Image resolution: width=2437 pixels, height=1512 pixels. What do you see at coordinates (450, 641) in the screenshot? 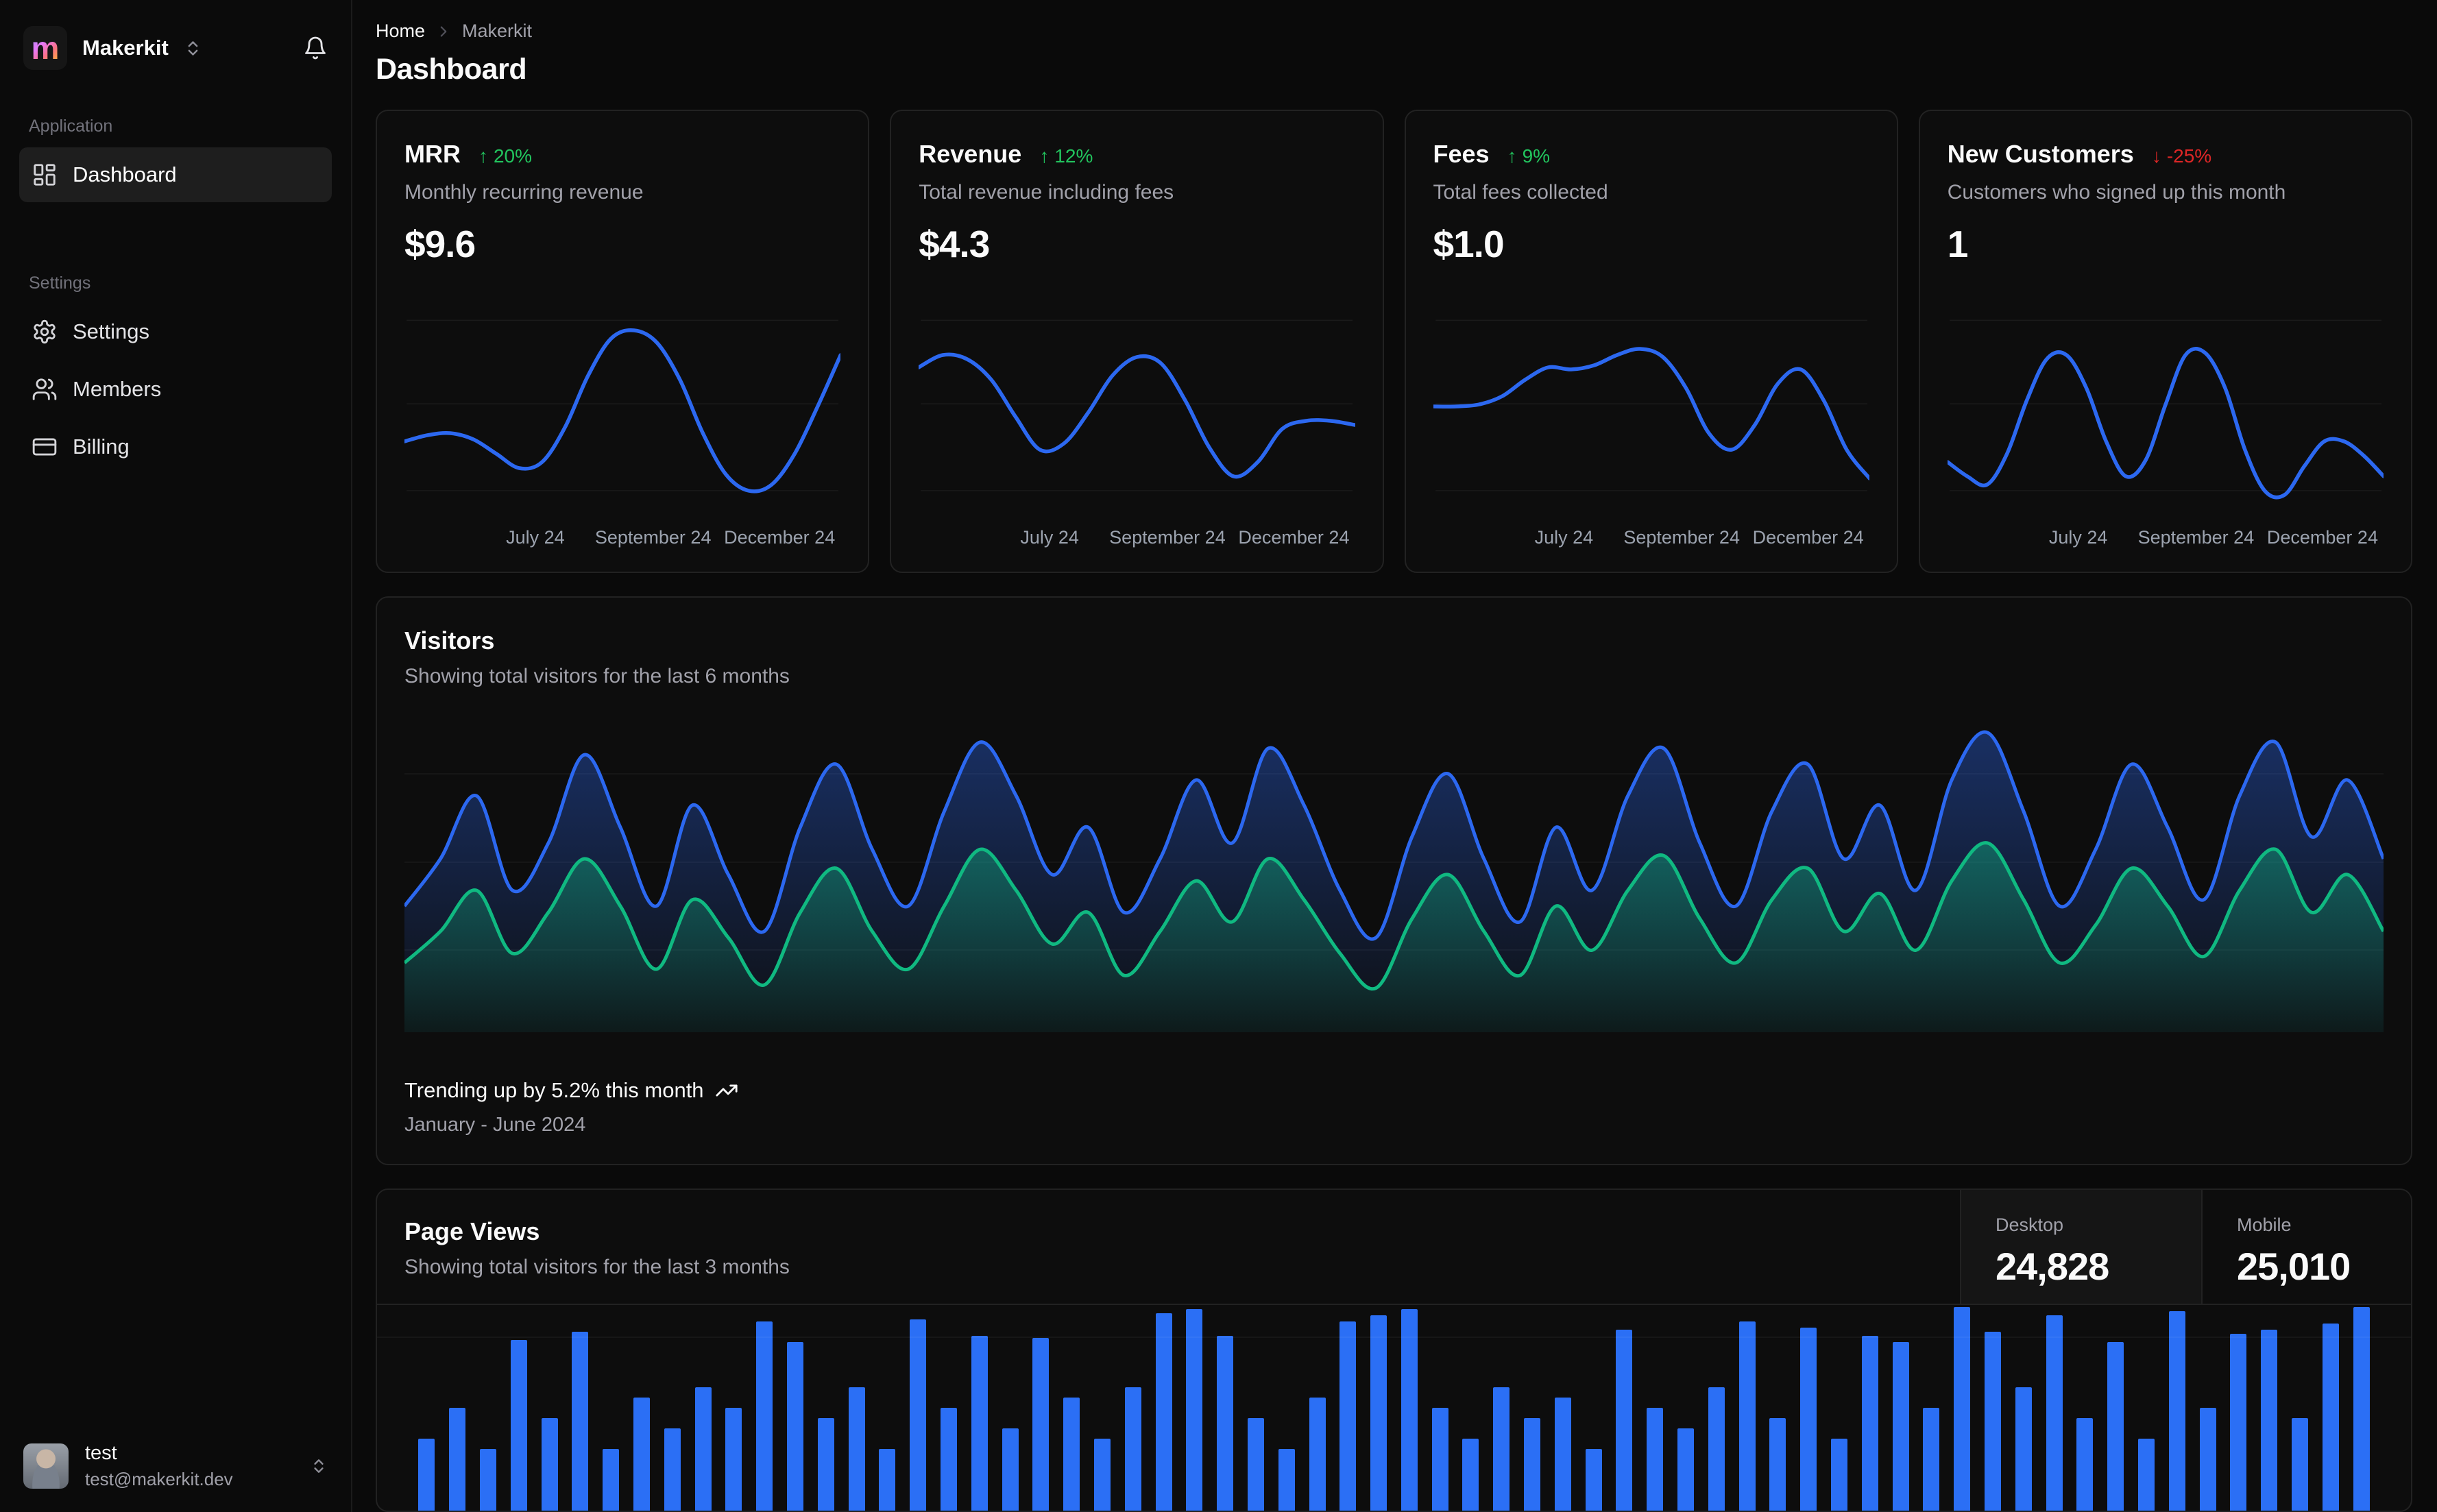
I see `visitors-title: Visitors` at bounding box center [450, 641].